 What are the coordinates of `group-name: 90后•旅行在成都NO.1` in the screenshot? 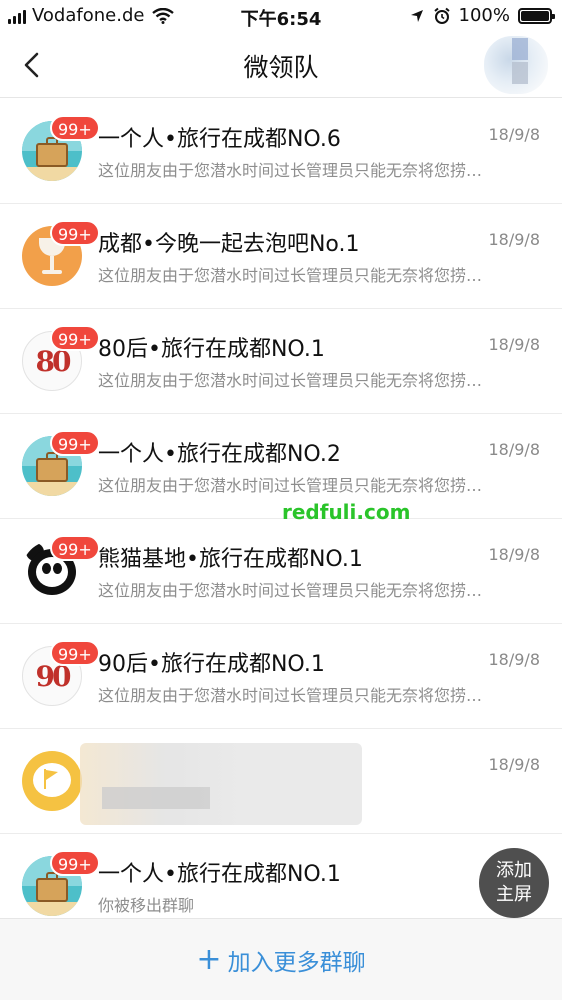 It's located at (211, 664).